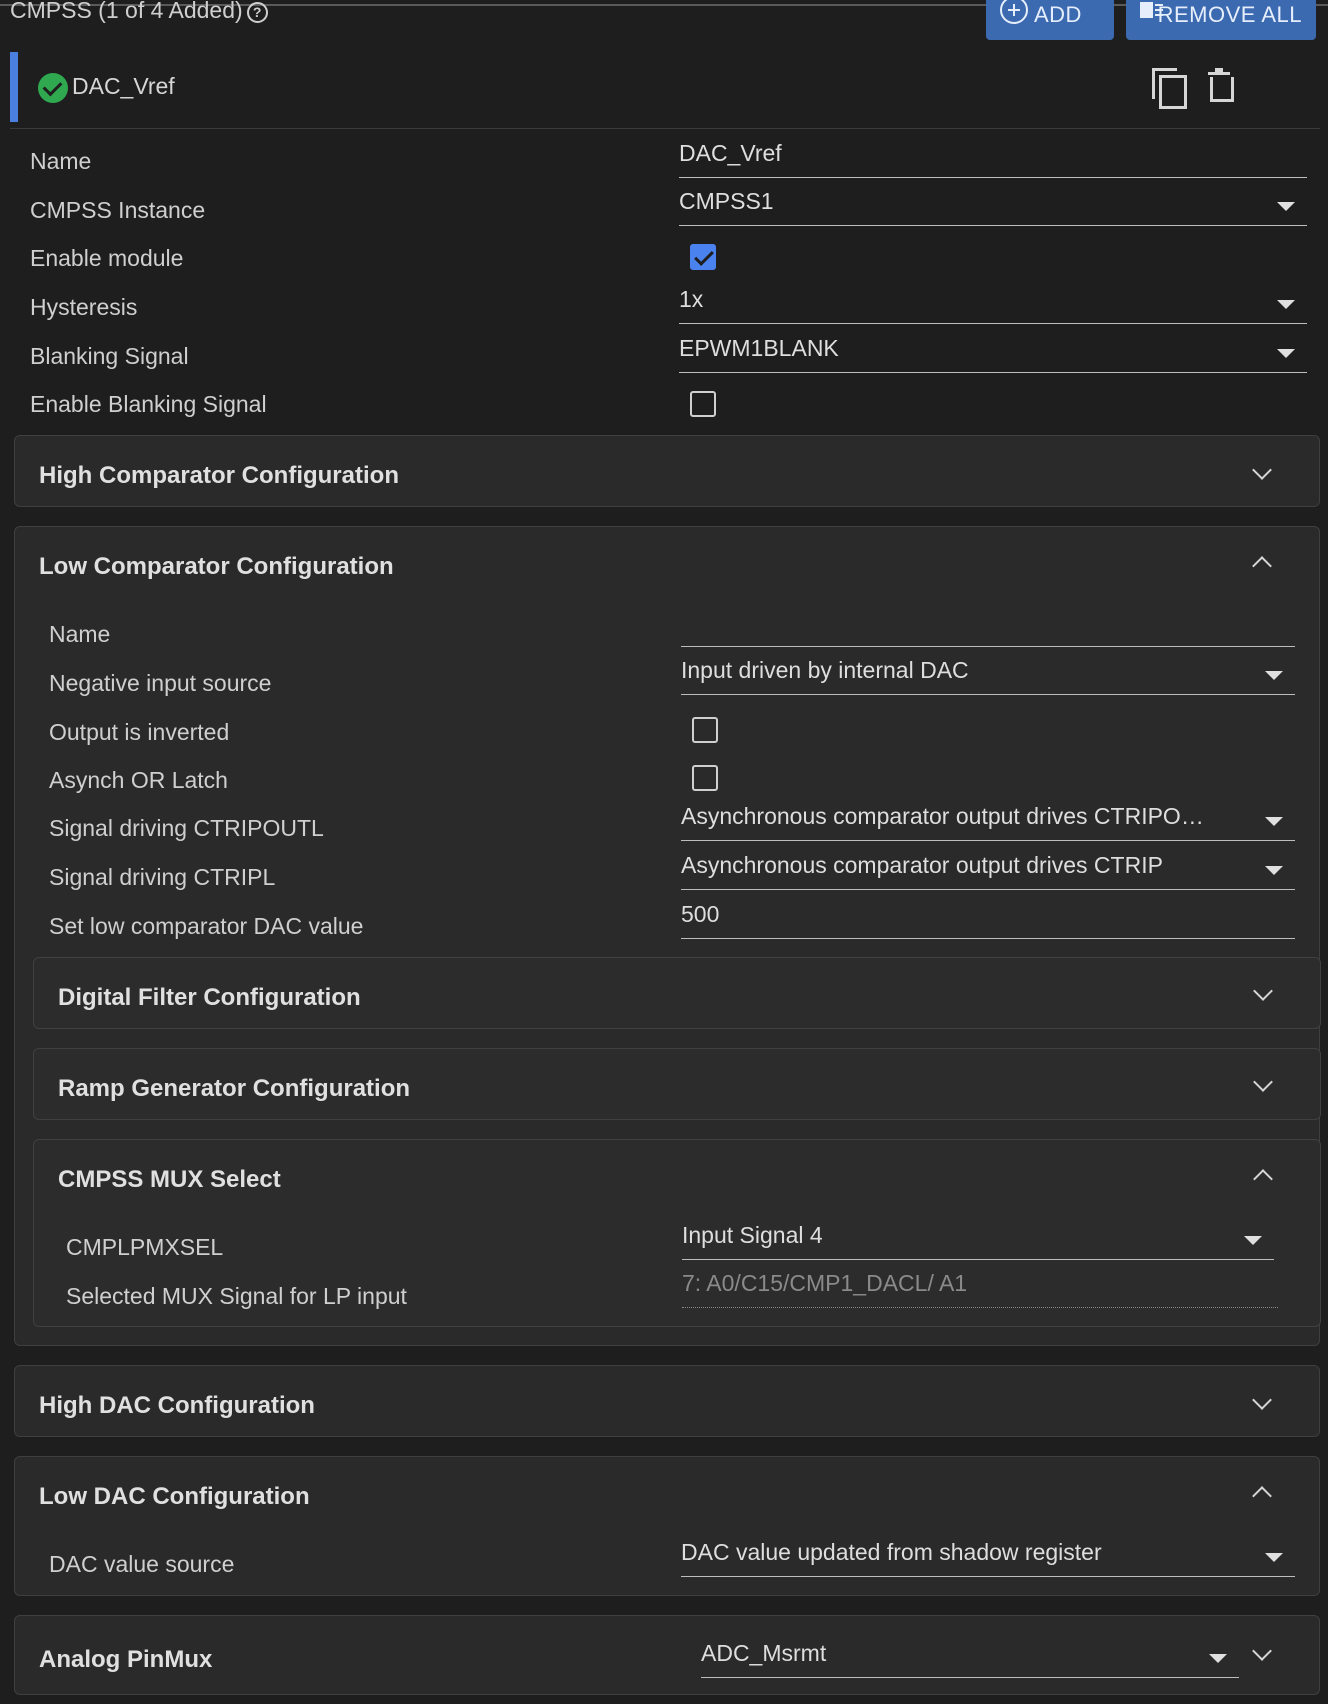 Image resolution: width=1328 pixels, height=1704 pixels. What do you see at coordinates (80, 634) in the screenshot?
I see `low-name-label: Name` at bounding box center [80, 634].